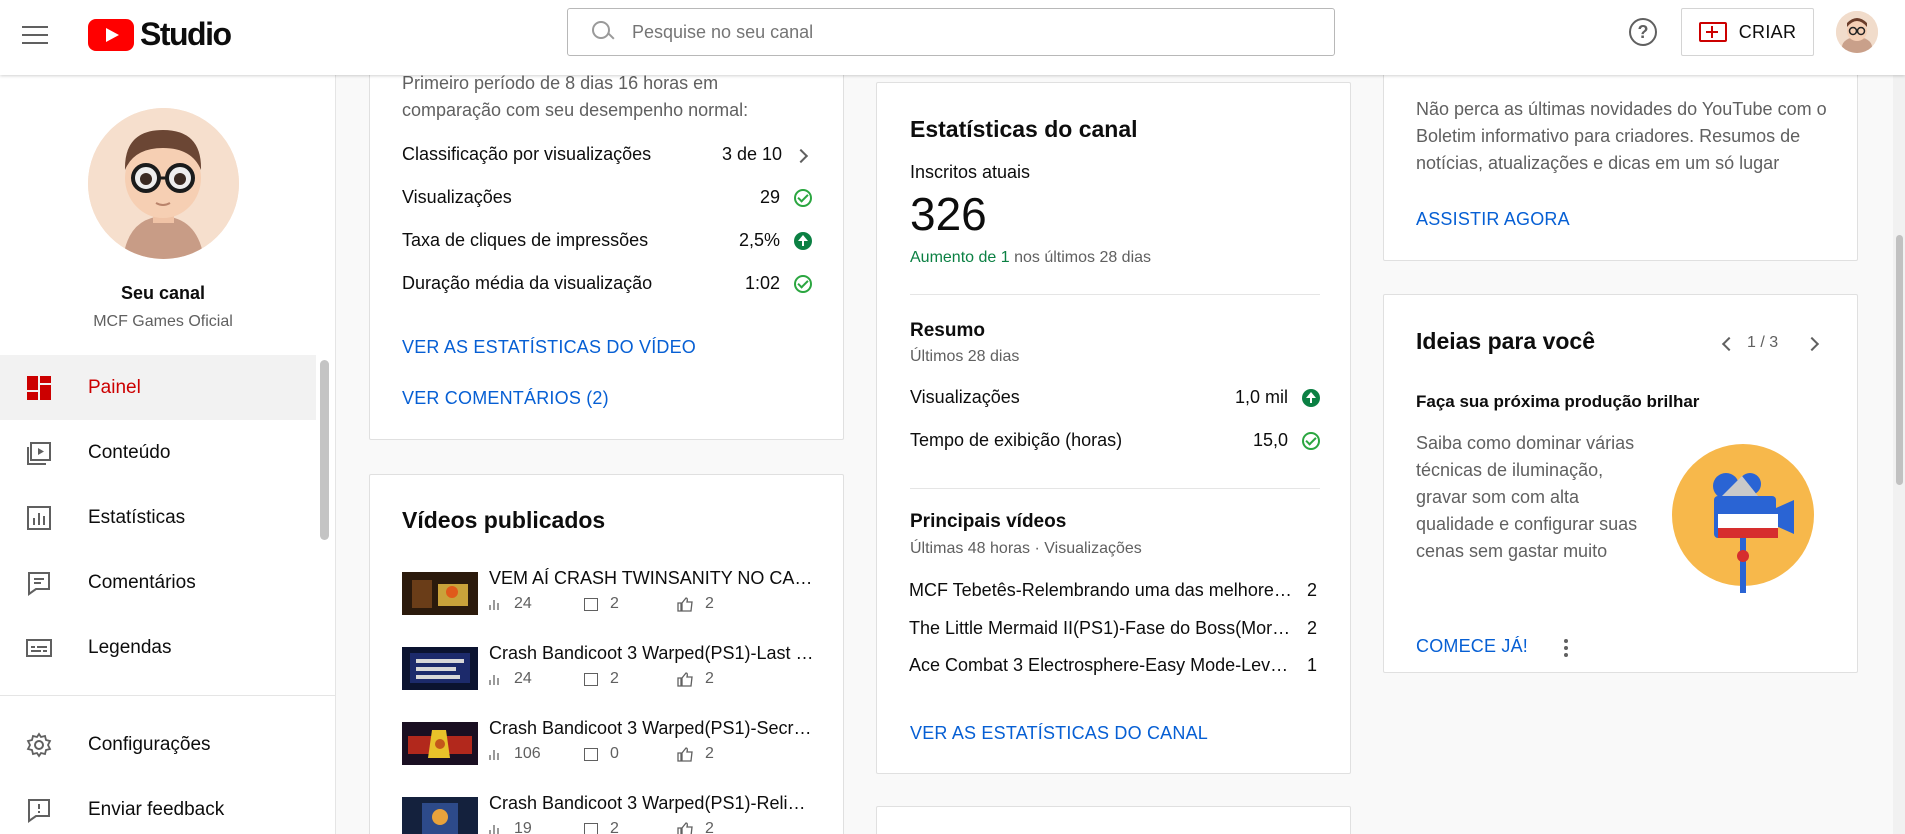 This screenshot has width=1905, height=834. I want to click on sidebar-item-label: Conteúdo, so click(129, 452).